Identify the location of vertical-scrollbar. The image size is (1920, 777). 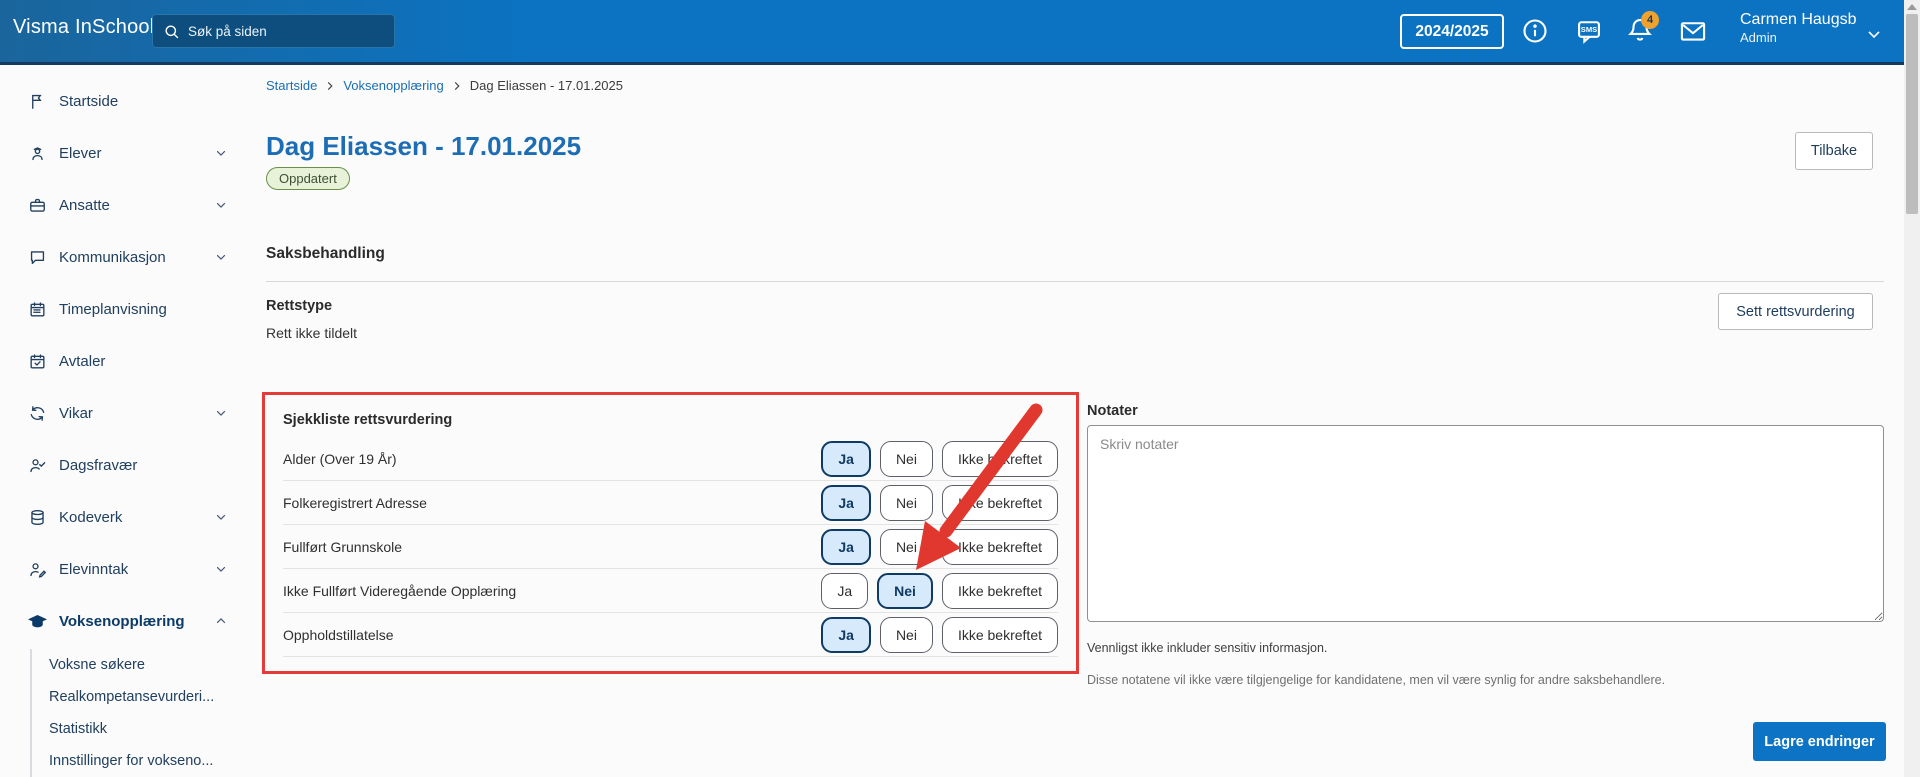
(1912, 388).